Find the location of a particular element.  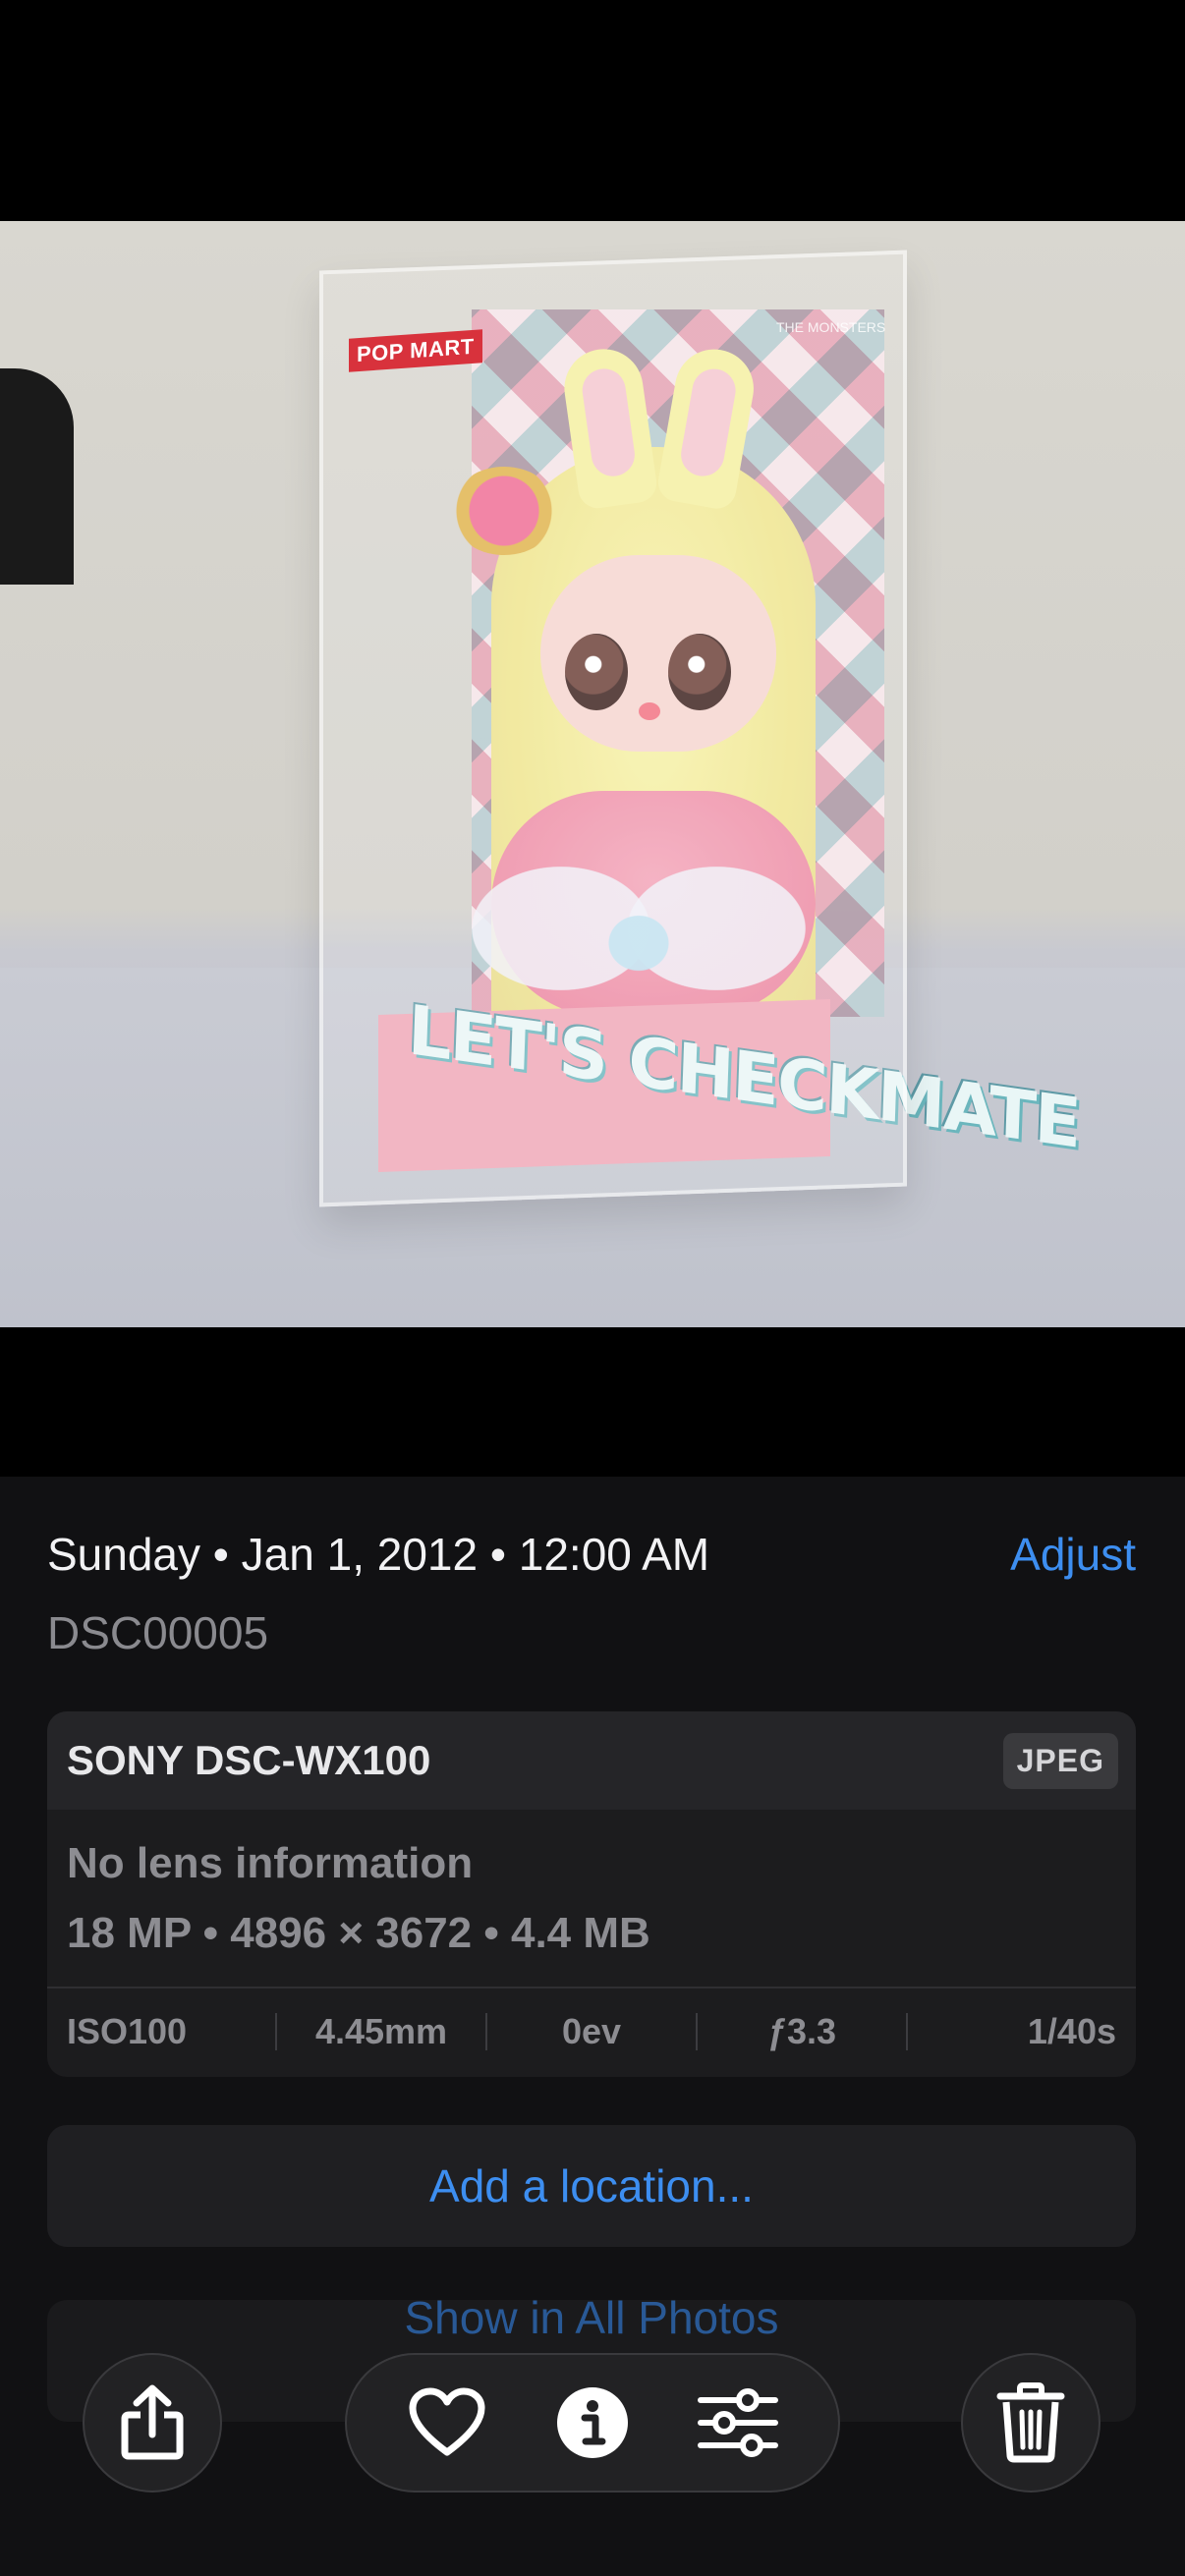

camera-model: SONY DSC-WX100 is located at coordinates (249, 1760).